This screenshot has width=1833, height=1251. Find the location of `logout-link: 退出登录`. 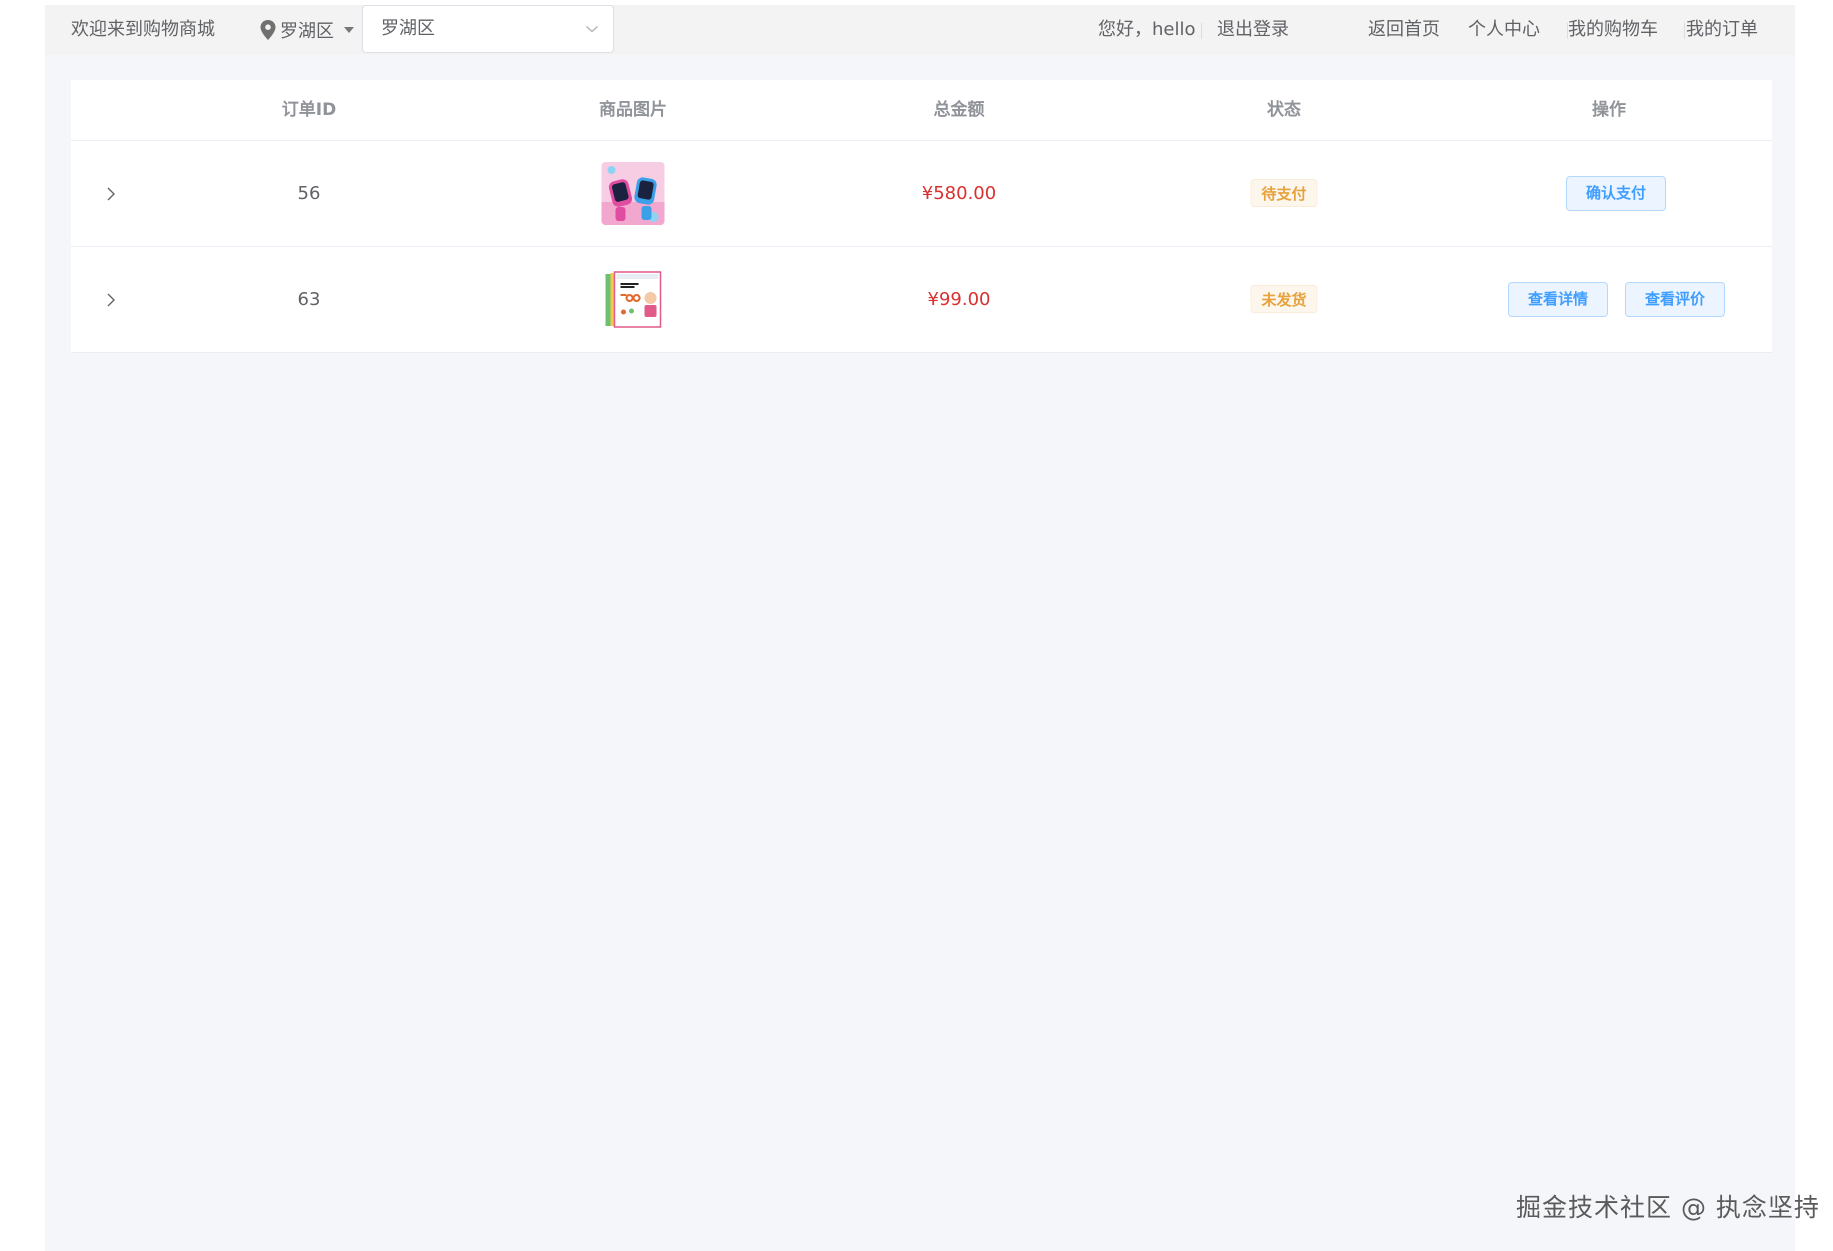

logout-link: 退出登录 is located at coordinates (1253, 30).